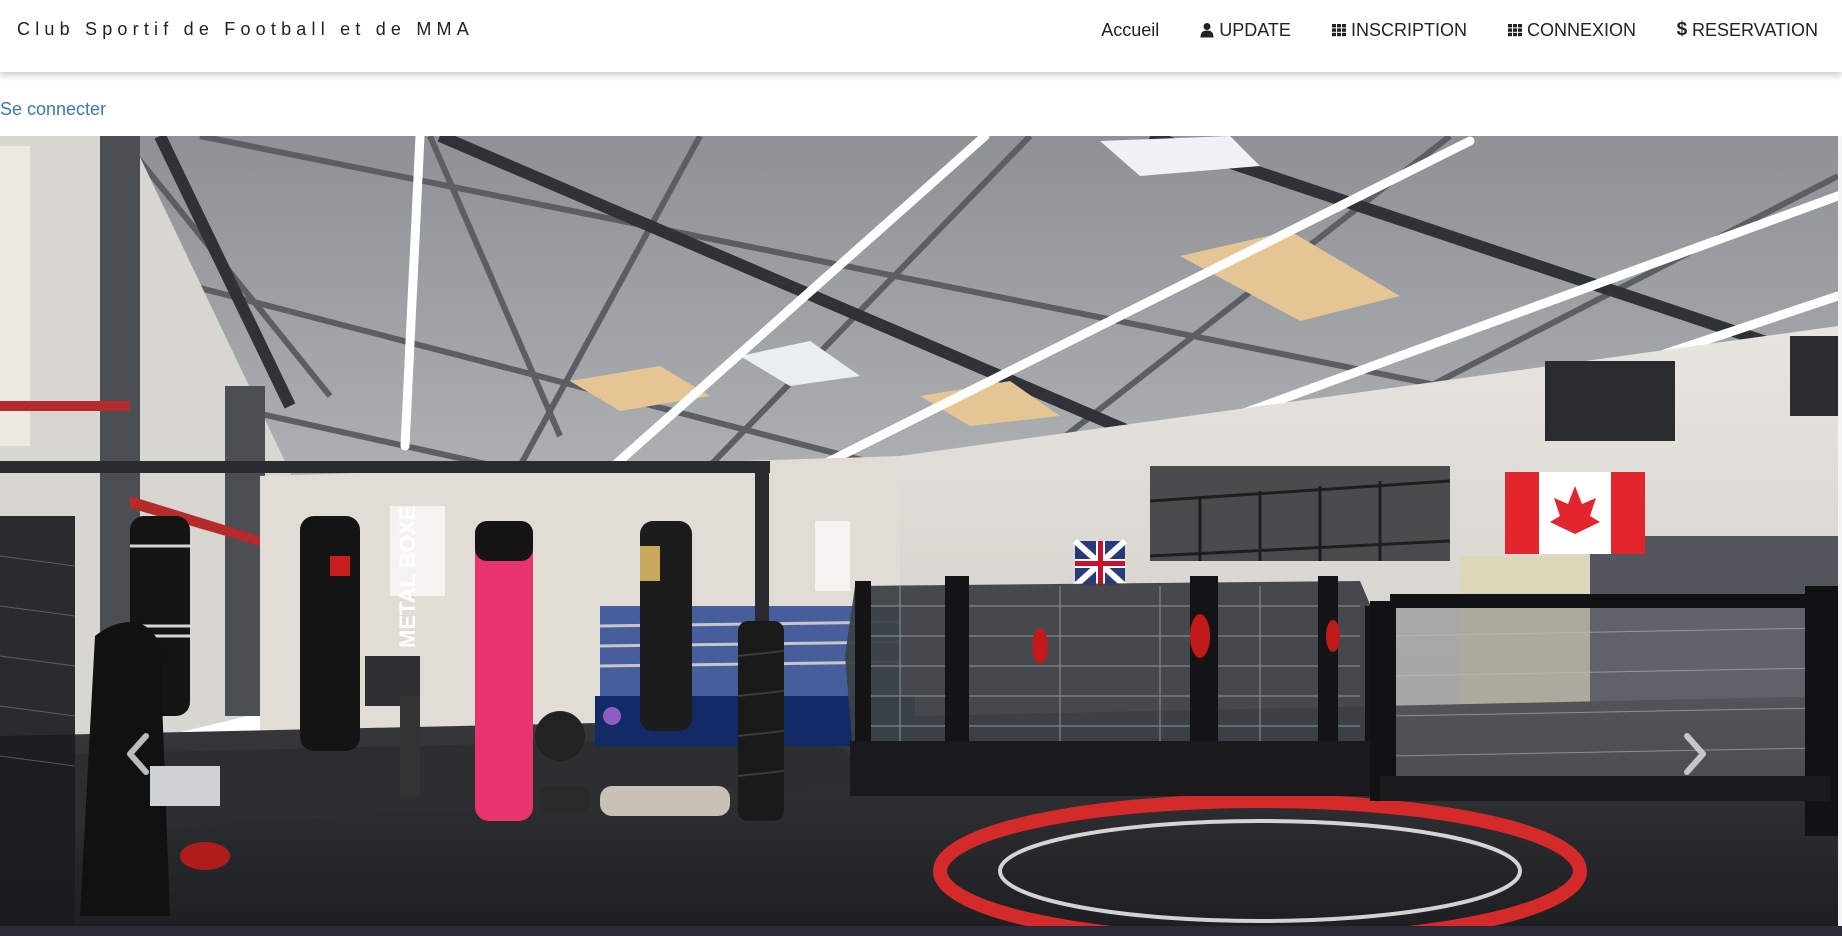 The image size is (1842, 936). I want to click on nav-item-update: UPDATE, so click(1245, 30).